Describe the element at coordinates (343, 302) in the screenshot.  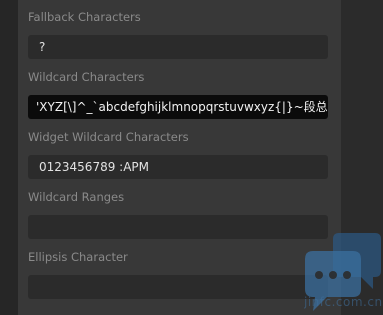
I see `watermark-text: jinfc.com.cn` at that location.